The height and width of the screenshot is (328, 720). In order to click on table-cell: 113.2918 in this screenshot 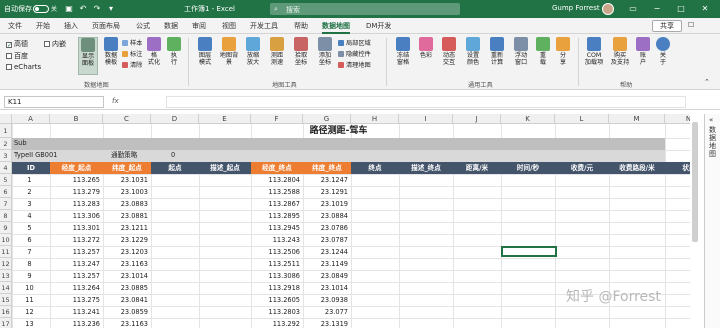, I will do `click(275, 288)`.